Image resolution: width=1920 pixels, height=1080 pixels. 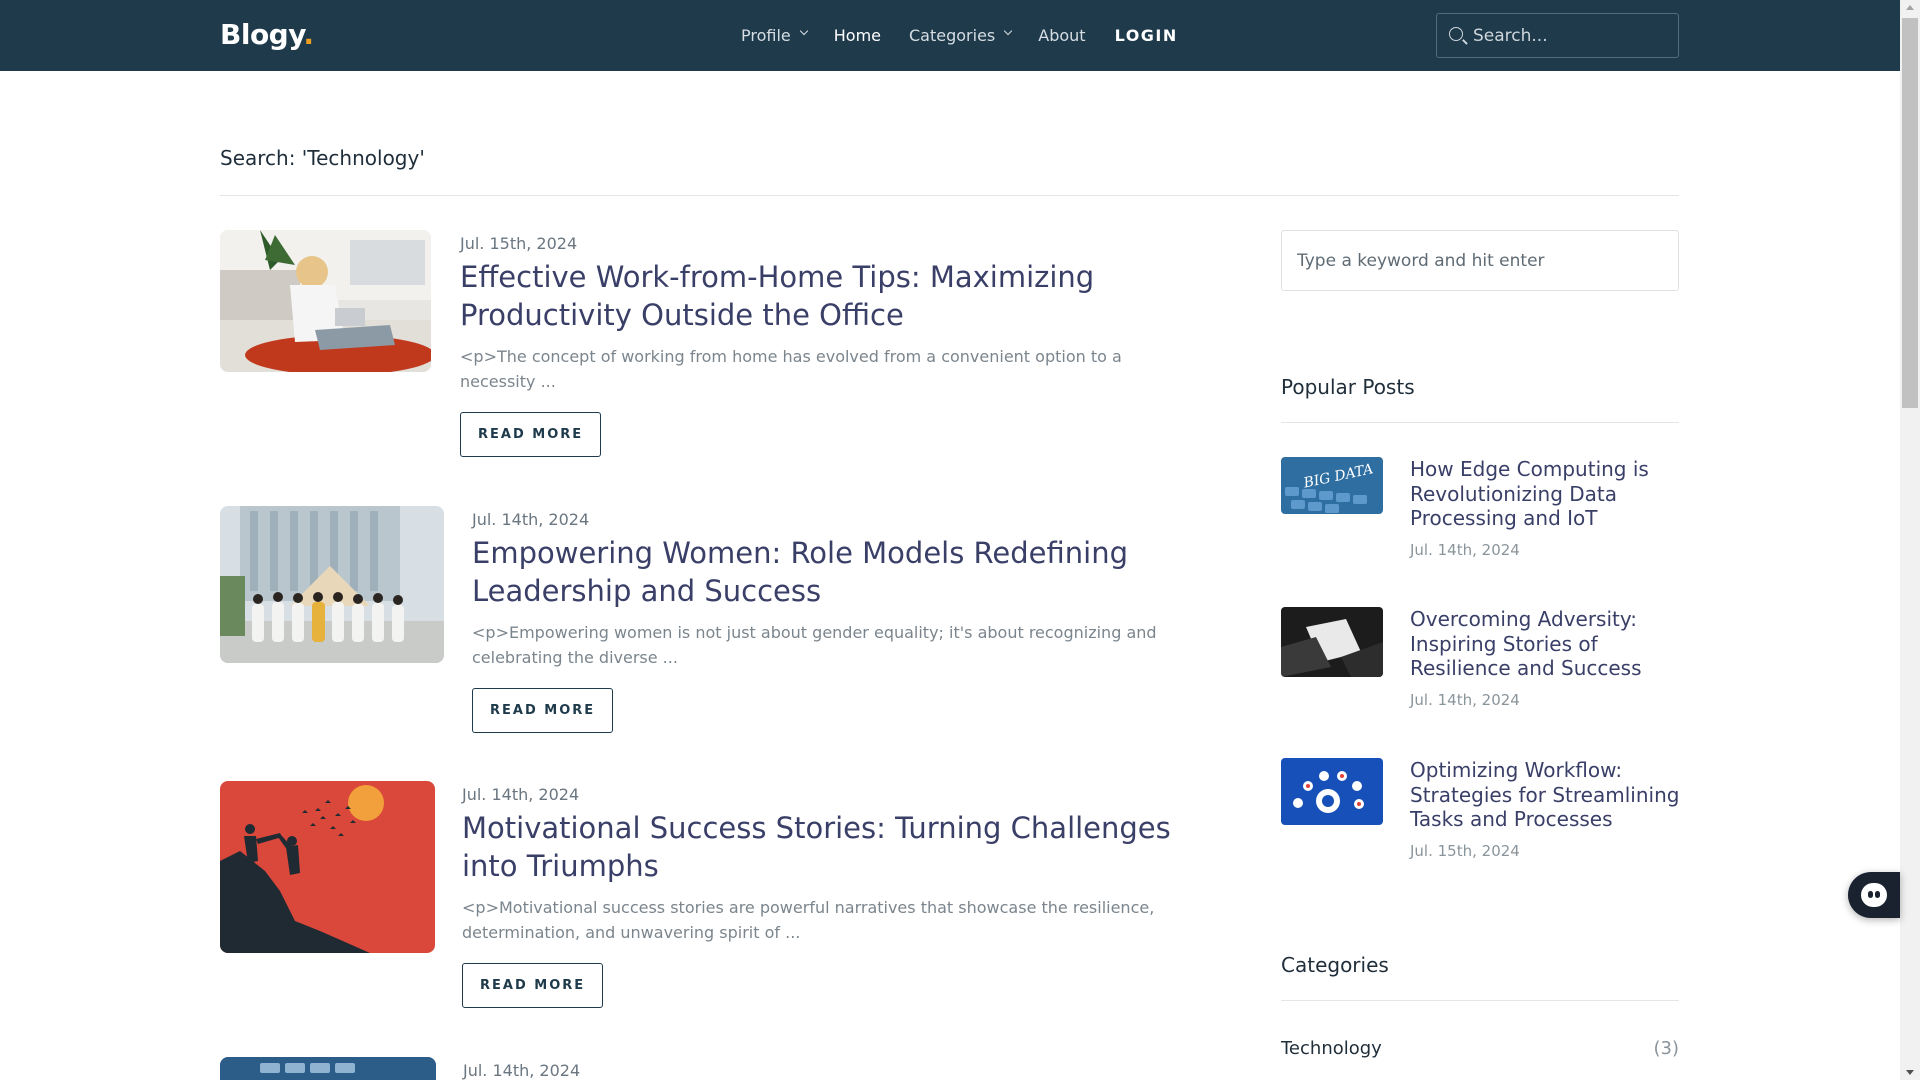 I want to click on post-card: Jul. 14th, 2024, so click(x=700, y=1068).